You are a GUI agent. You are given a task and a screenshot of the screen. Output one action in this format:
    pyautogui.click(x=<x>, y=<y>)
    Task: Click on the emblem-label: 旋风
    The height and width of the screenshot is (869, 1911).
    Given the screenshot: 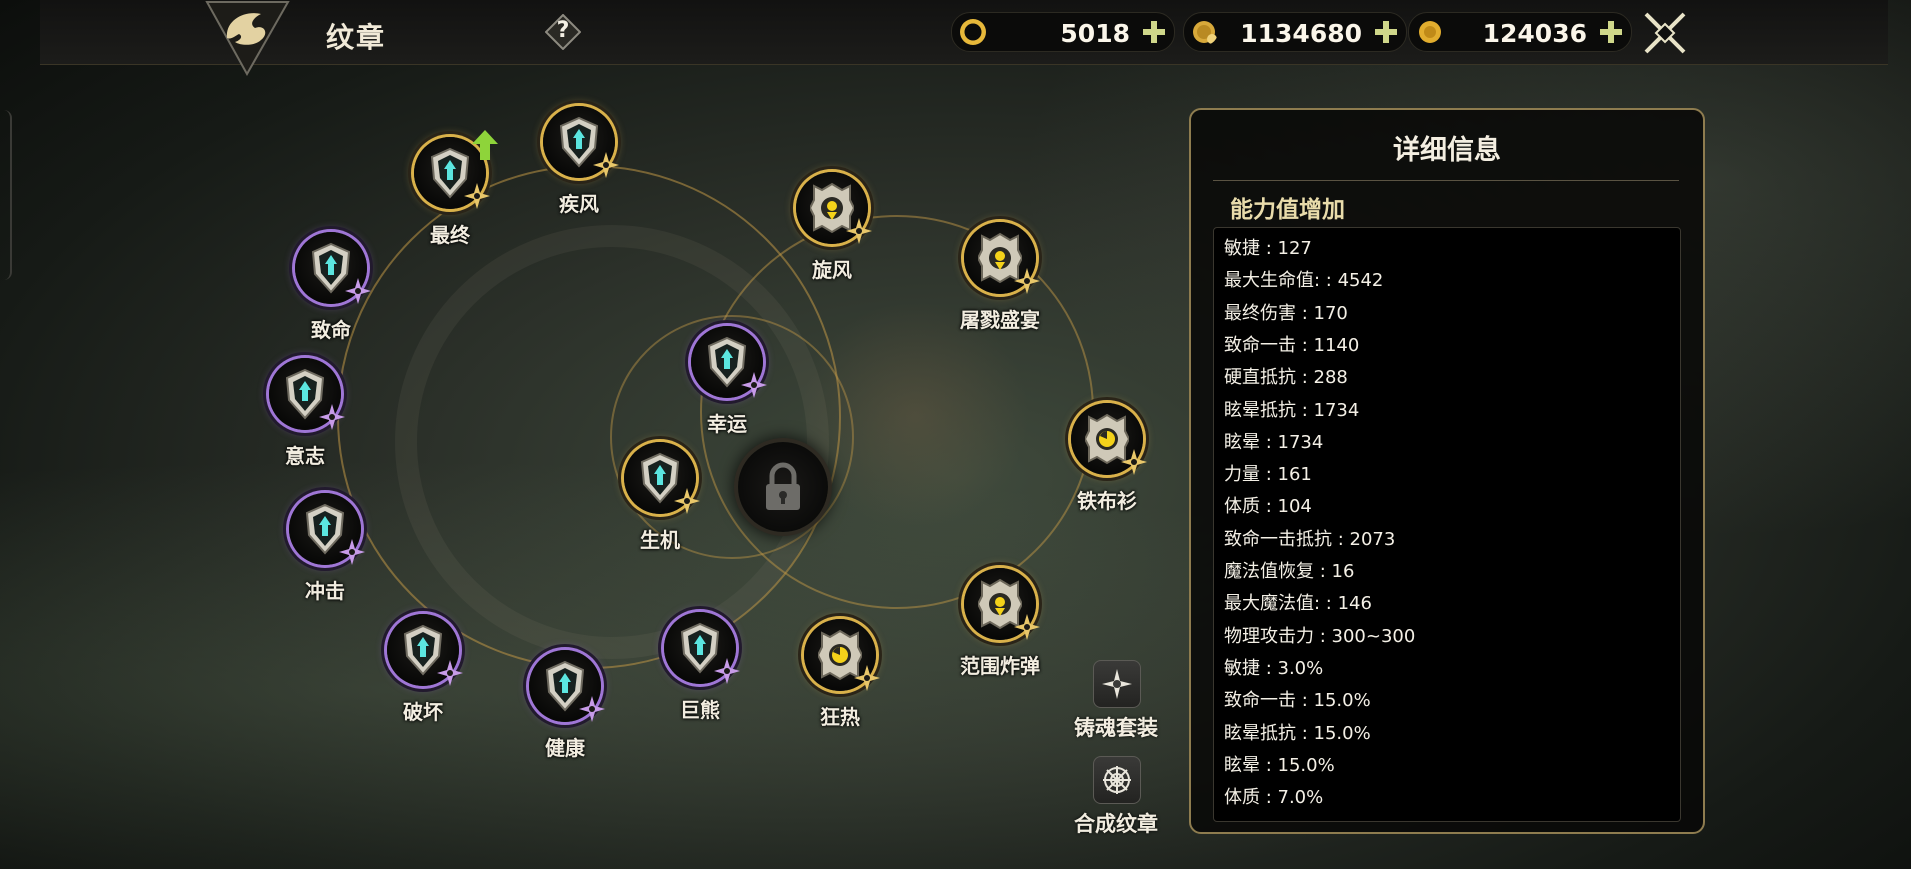 What is the action you would take?
    pyautogui.click(x=832, y=270)
    